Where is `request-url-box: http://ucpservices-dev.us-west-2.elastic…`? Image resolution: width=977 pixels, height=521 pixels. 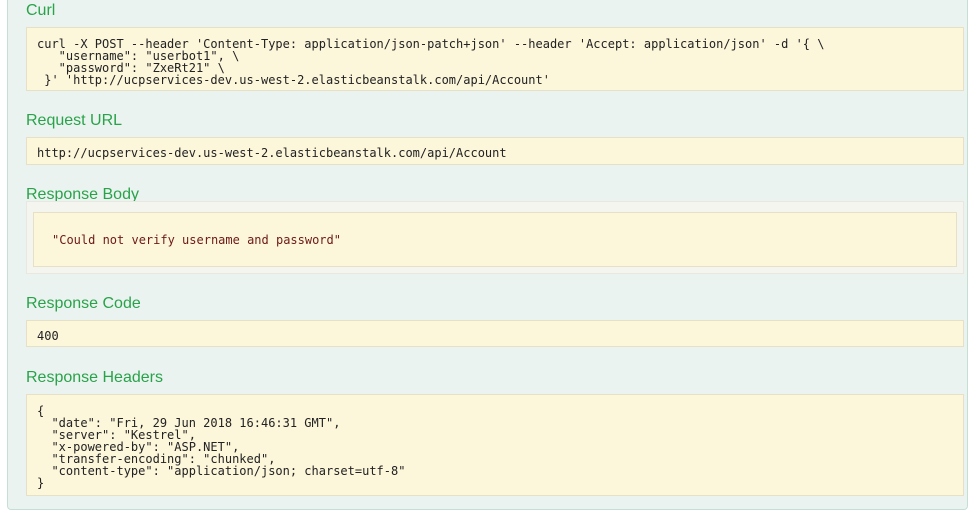
request-url-box: http://ucpservices-dev.us-west-2.elastic… is located at coordinates (495, 151).